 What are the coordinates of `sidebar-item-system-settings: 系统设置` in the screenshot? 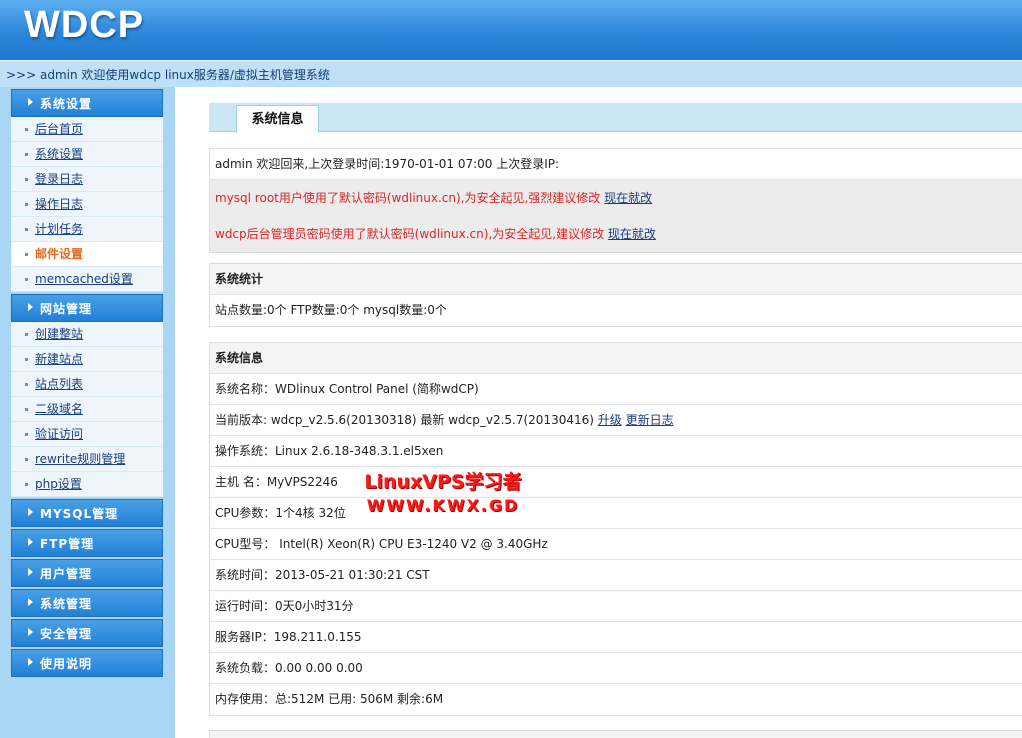 It's located at (87, 154).